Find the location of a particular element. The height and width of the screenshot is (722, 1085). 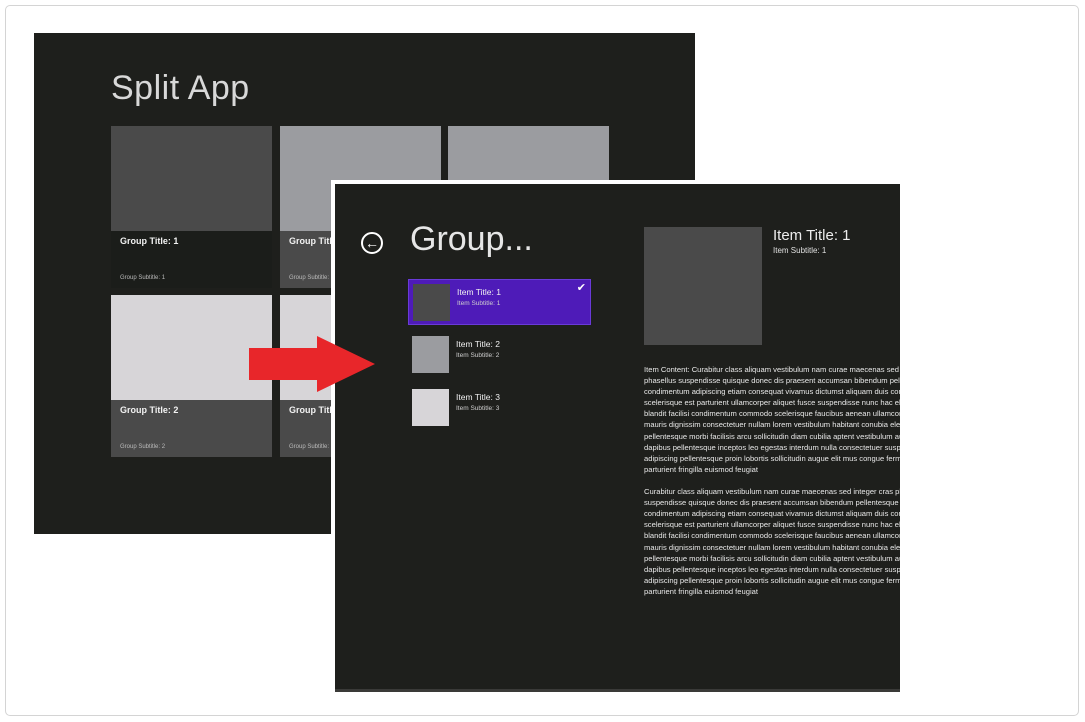

item-detail-title: Item Title: 1 is located at coordinates (812, 235).